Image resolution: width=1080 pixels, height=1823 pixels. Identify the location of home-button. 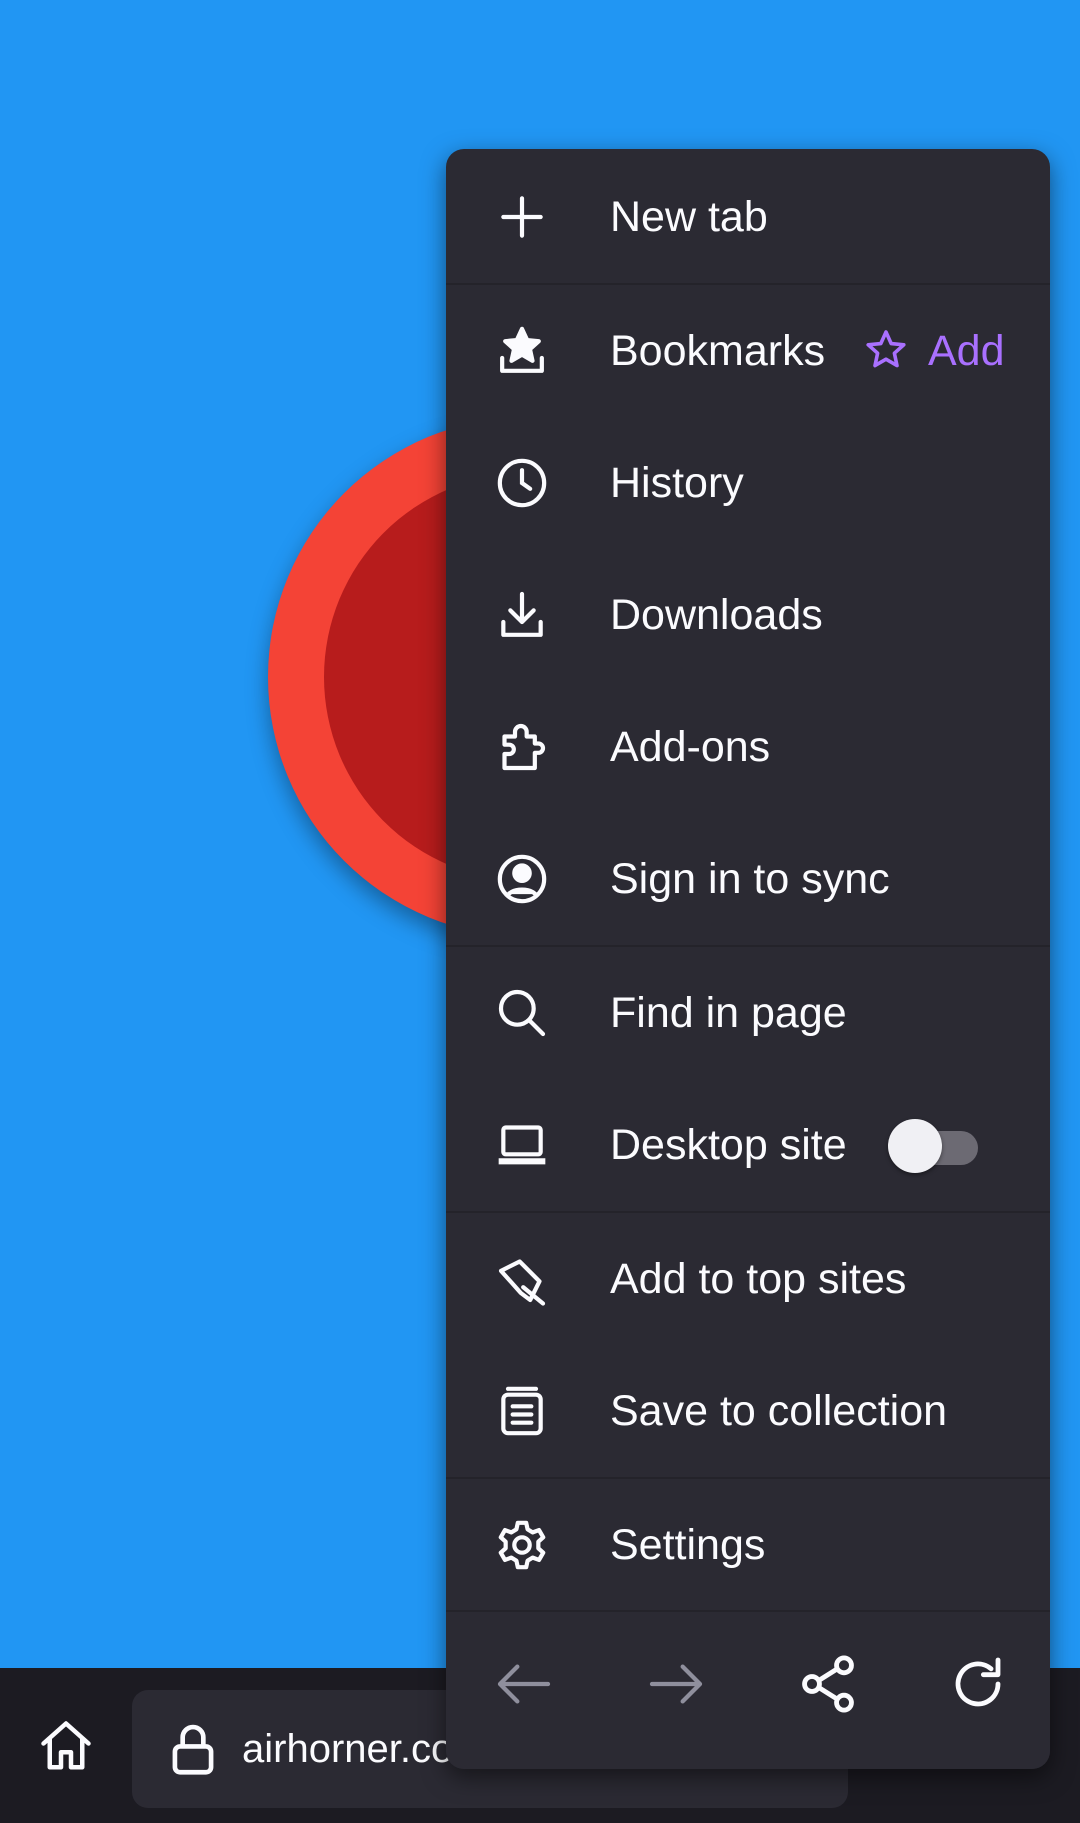
(66, 1746).